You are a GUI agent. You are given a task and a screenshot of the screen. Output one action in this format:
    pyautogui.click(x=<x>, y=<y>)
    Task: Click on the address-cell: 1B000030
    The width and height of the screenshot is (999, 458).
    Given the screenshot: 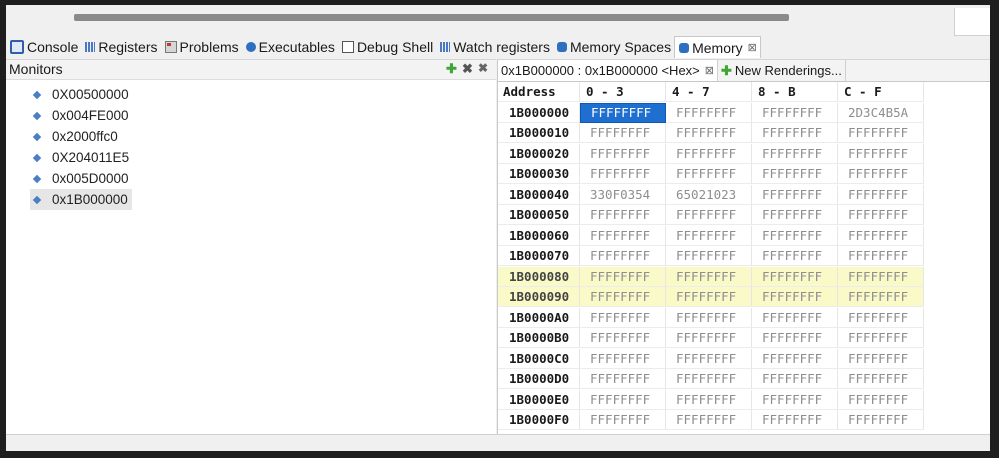 What is the action you would take?
    pyautogui.click(x=539, y=174)
    